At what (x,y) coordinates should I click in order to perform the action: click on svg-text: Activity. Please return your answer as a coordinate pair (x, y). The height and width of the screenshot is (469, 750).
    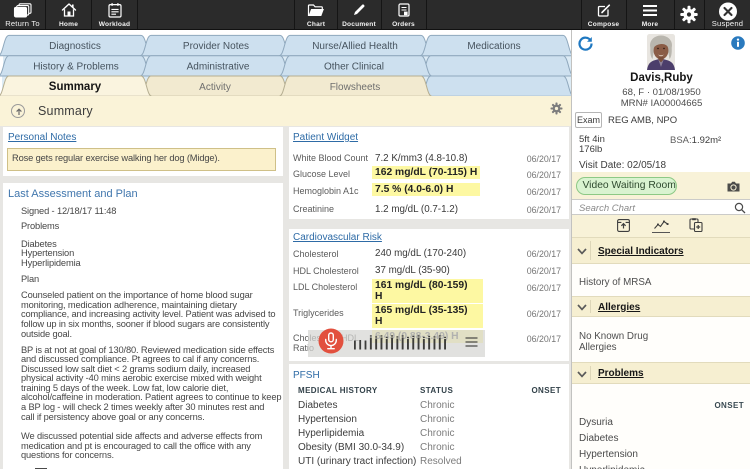
    Looking at the image, I should click on (215, 87).